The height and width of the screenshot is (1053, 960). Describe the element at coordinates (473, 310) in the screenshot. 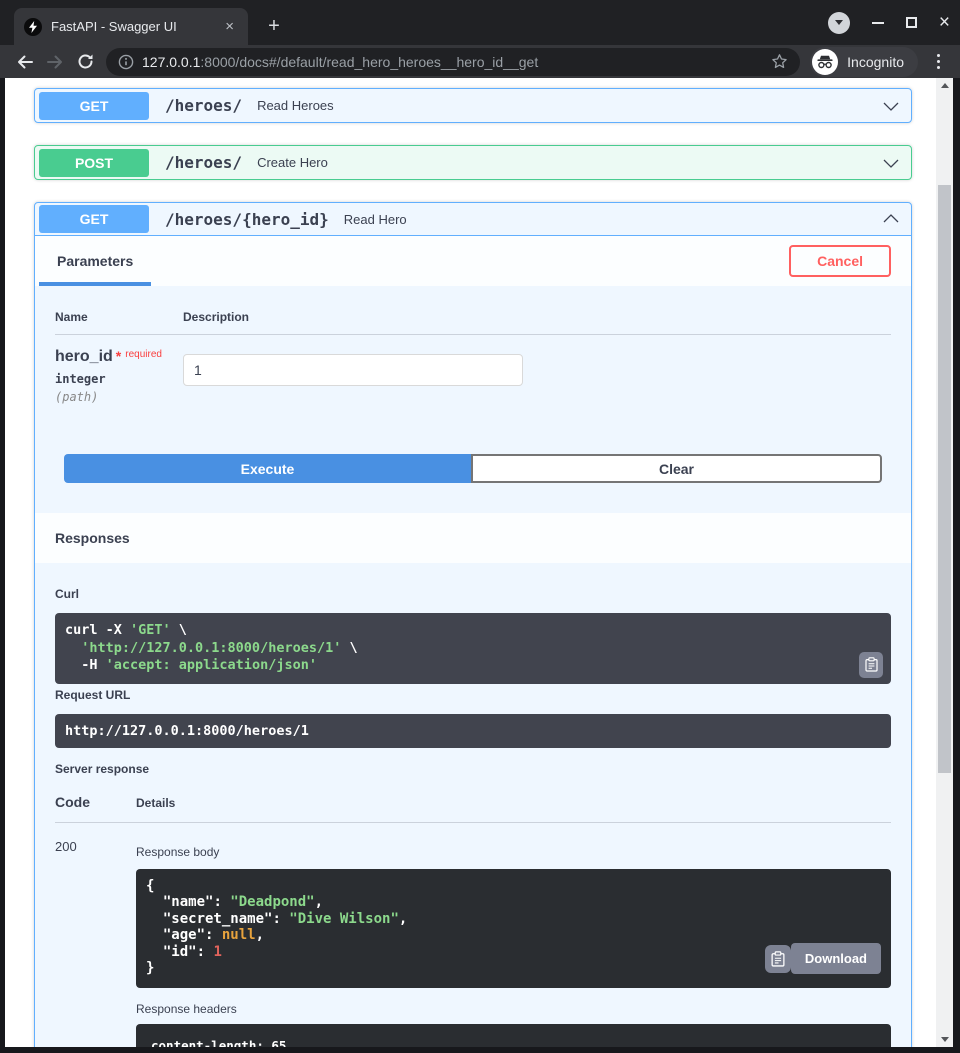

I see `parameters-table-head: Name Description` at that location.